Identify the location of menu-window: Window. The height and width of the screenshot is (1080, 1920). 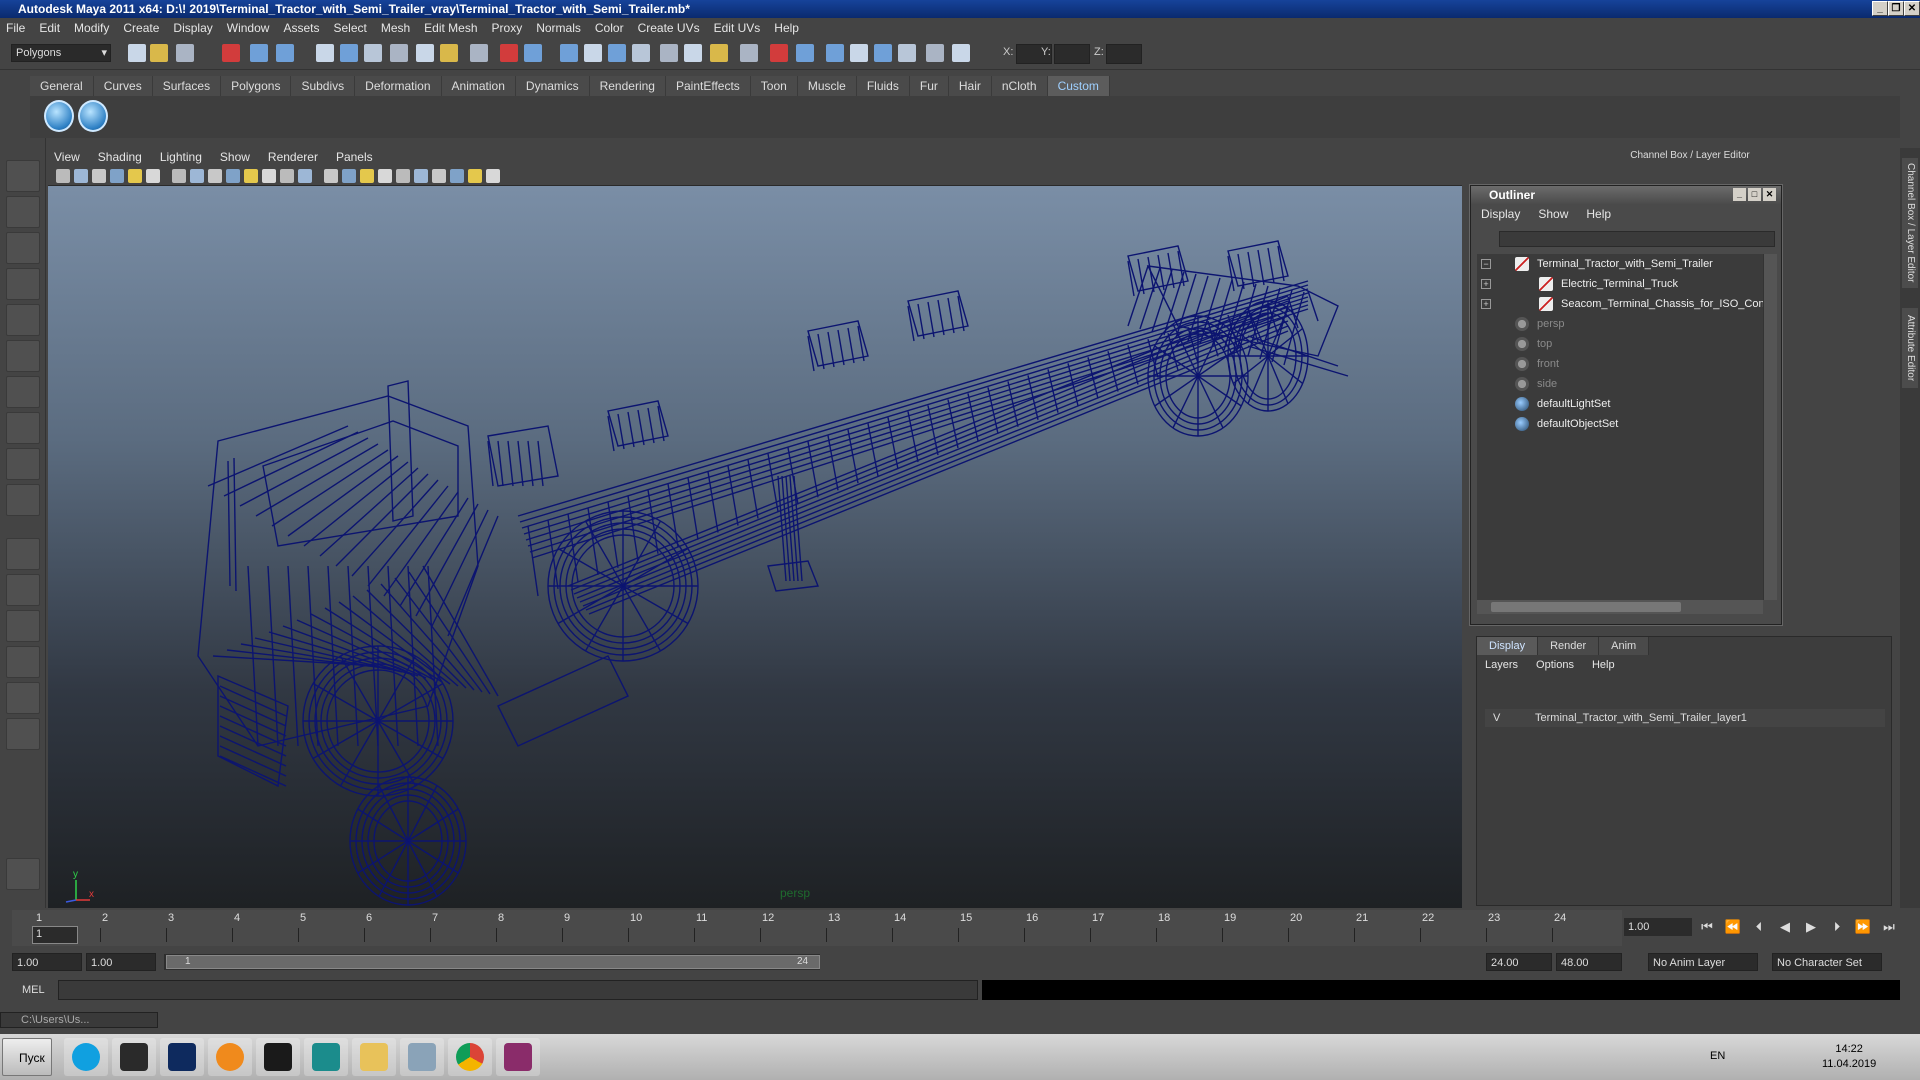
(248, 28).